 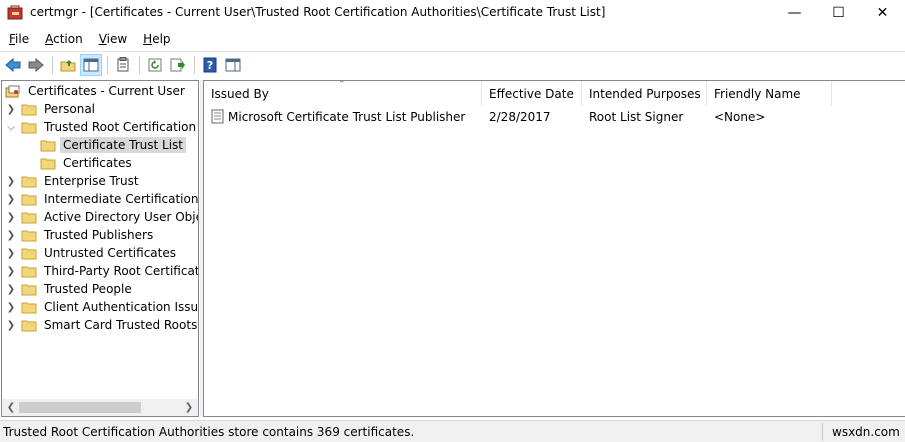 I want to click on minimize-button: —, so click(x=794, y=13).